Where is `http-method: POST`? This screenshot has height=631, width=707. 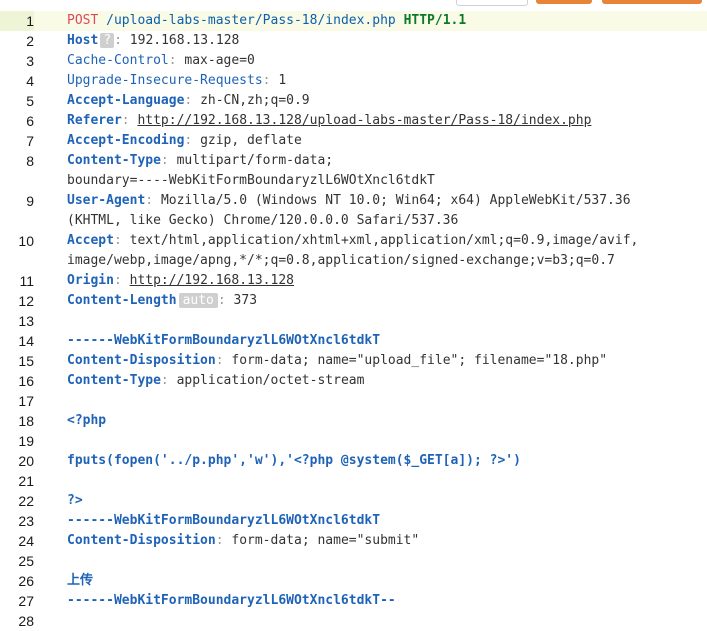
http-method: POST is located at coordinates (83, 20).